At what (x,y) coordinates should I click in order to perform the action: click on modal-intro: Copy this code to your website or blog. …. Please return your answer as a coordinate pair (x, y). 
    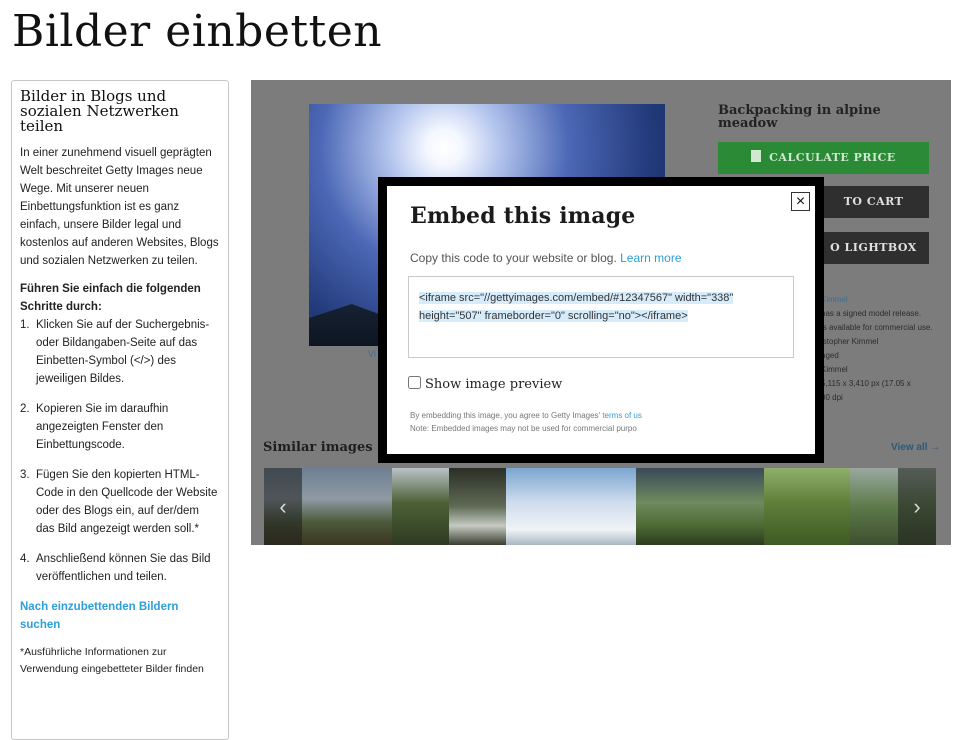
    Looking at the image, I should click on (546, 258).